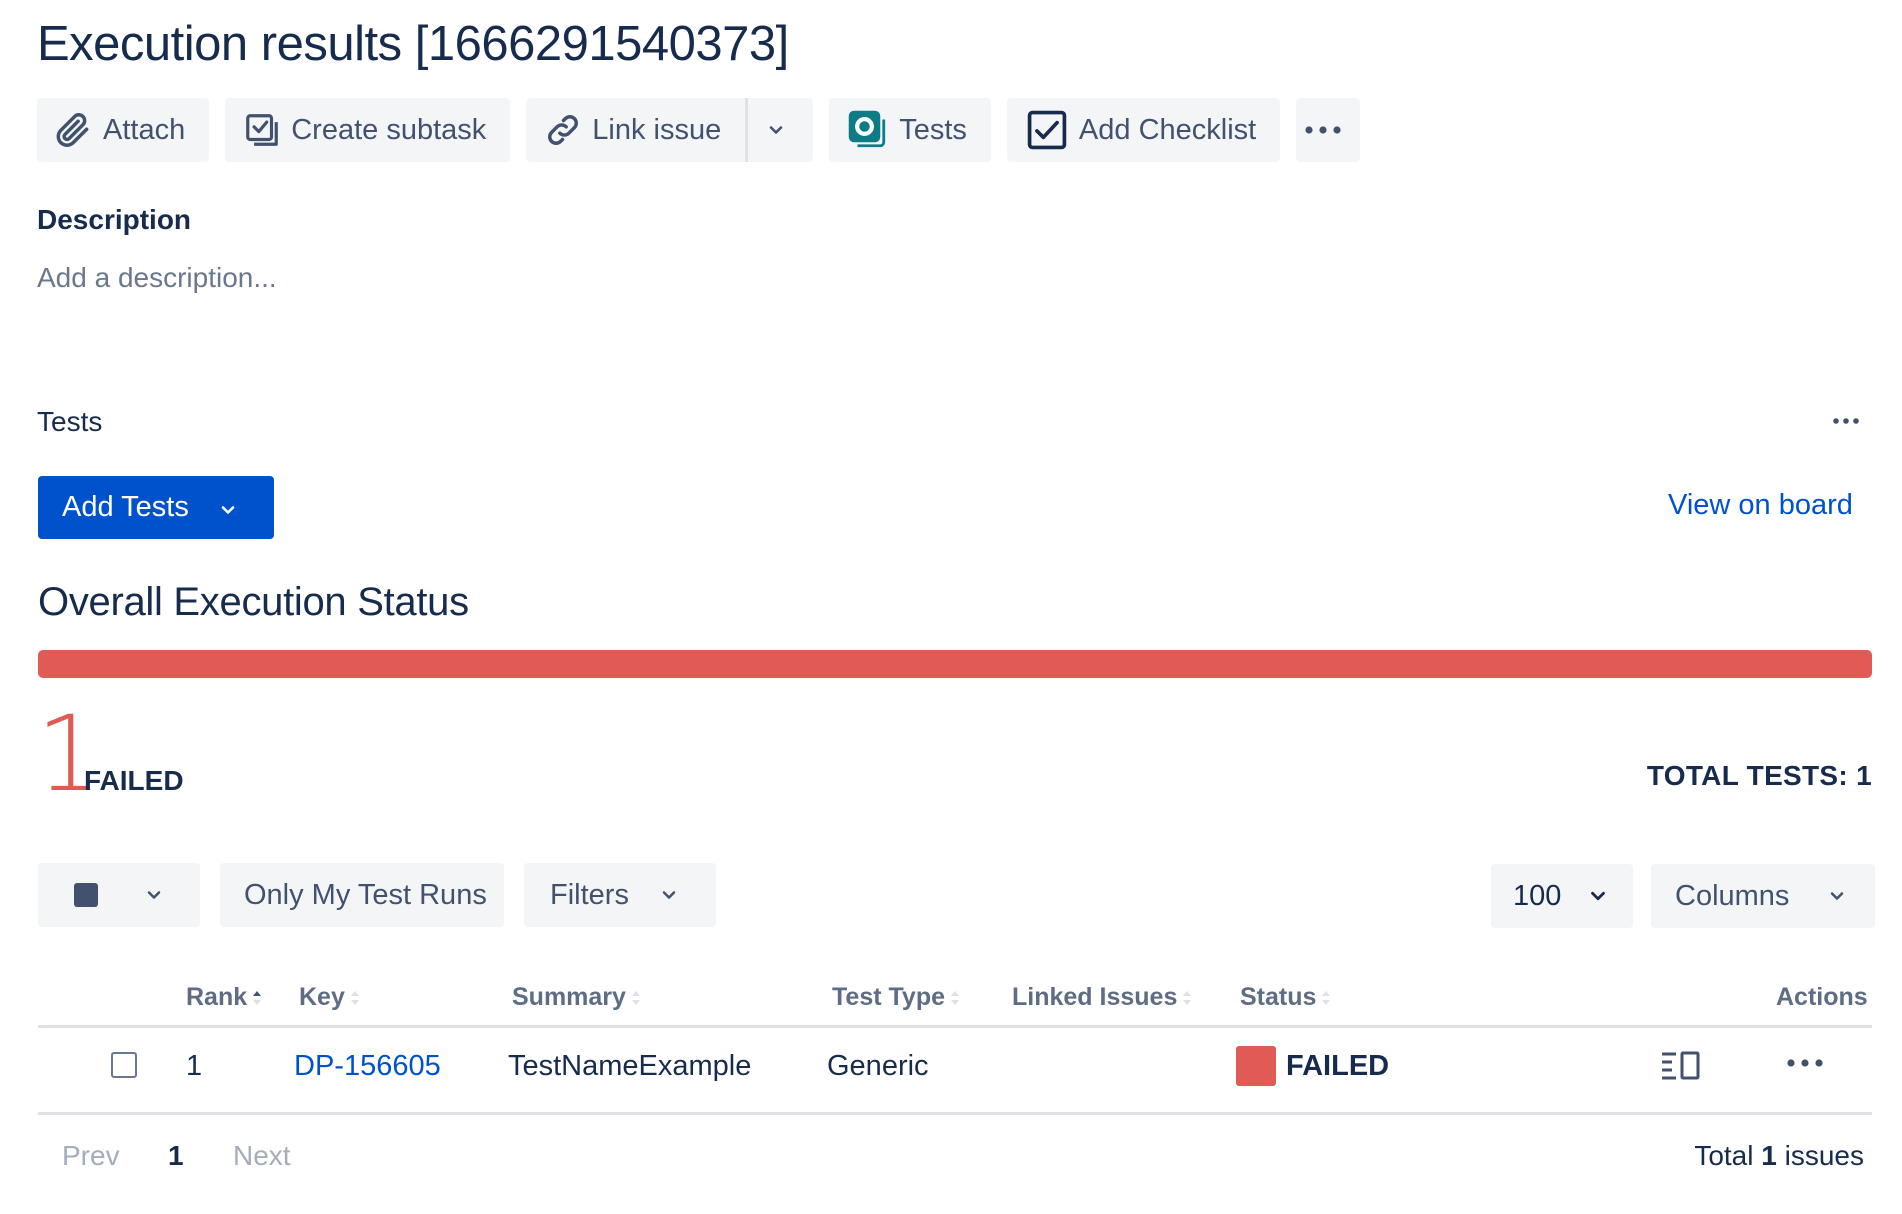 This screenshot has height=1214, width=1902. I want to click on create-subtask-button: Create subtask, so click(368, 130).